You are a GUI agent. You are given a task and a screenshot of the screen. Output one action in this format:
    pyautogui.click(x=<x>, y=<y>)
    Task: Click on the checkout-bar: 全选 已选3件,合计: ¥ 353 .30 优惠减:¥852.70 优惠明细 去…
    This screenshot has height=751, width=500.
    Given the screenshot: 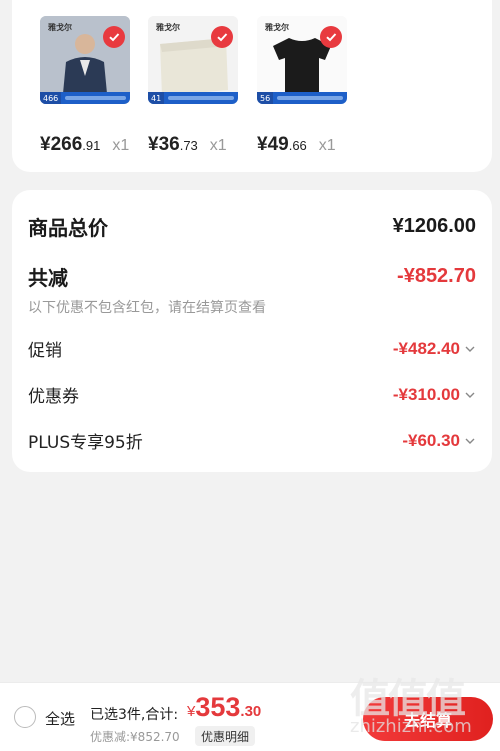 What is the action you would take?
    pyautogui.click(x=250, y=716)
    